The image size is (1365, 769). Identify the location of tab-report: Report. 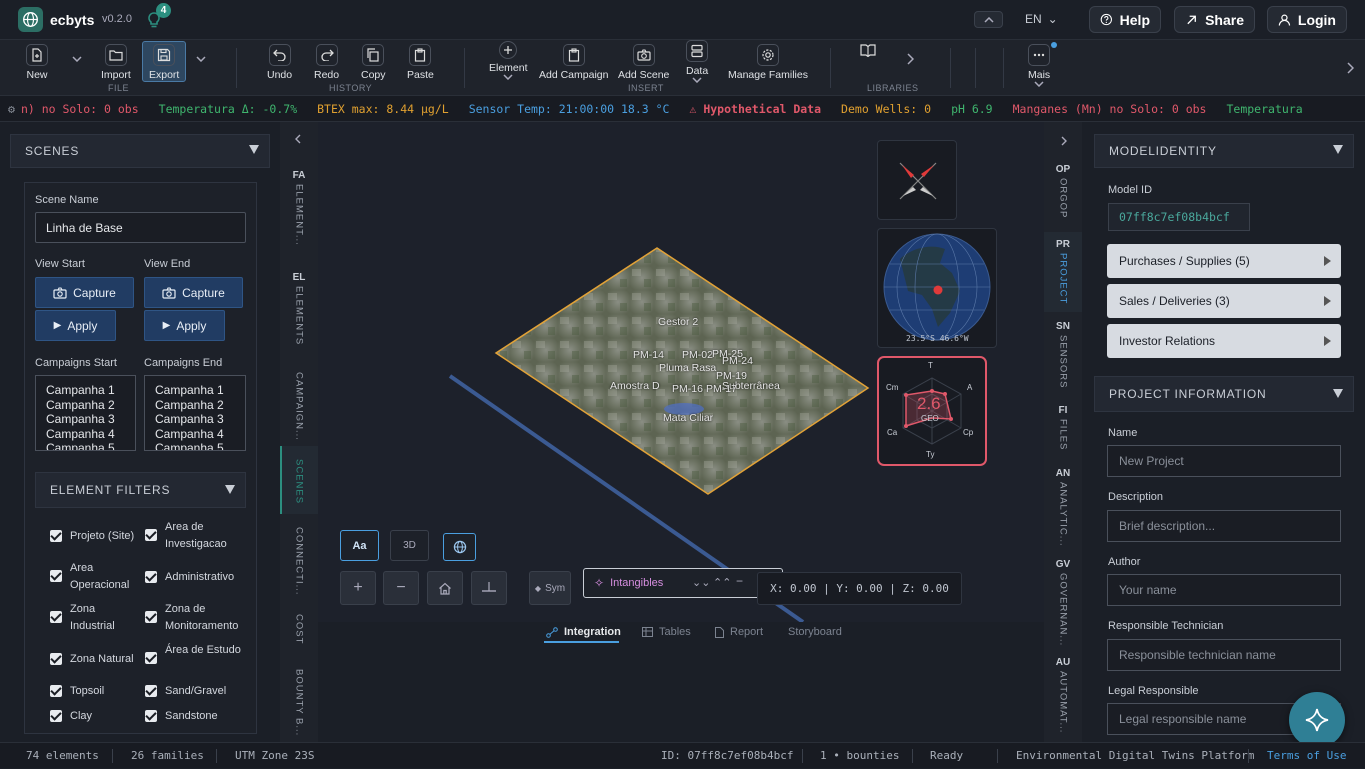
(739, 632).